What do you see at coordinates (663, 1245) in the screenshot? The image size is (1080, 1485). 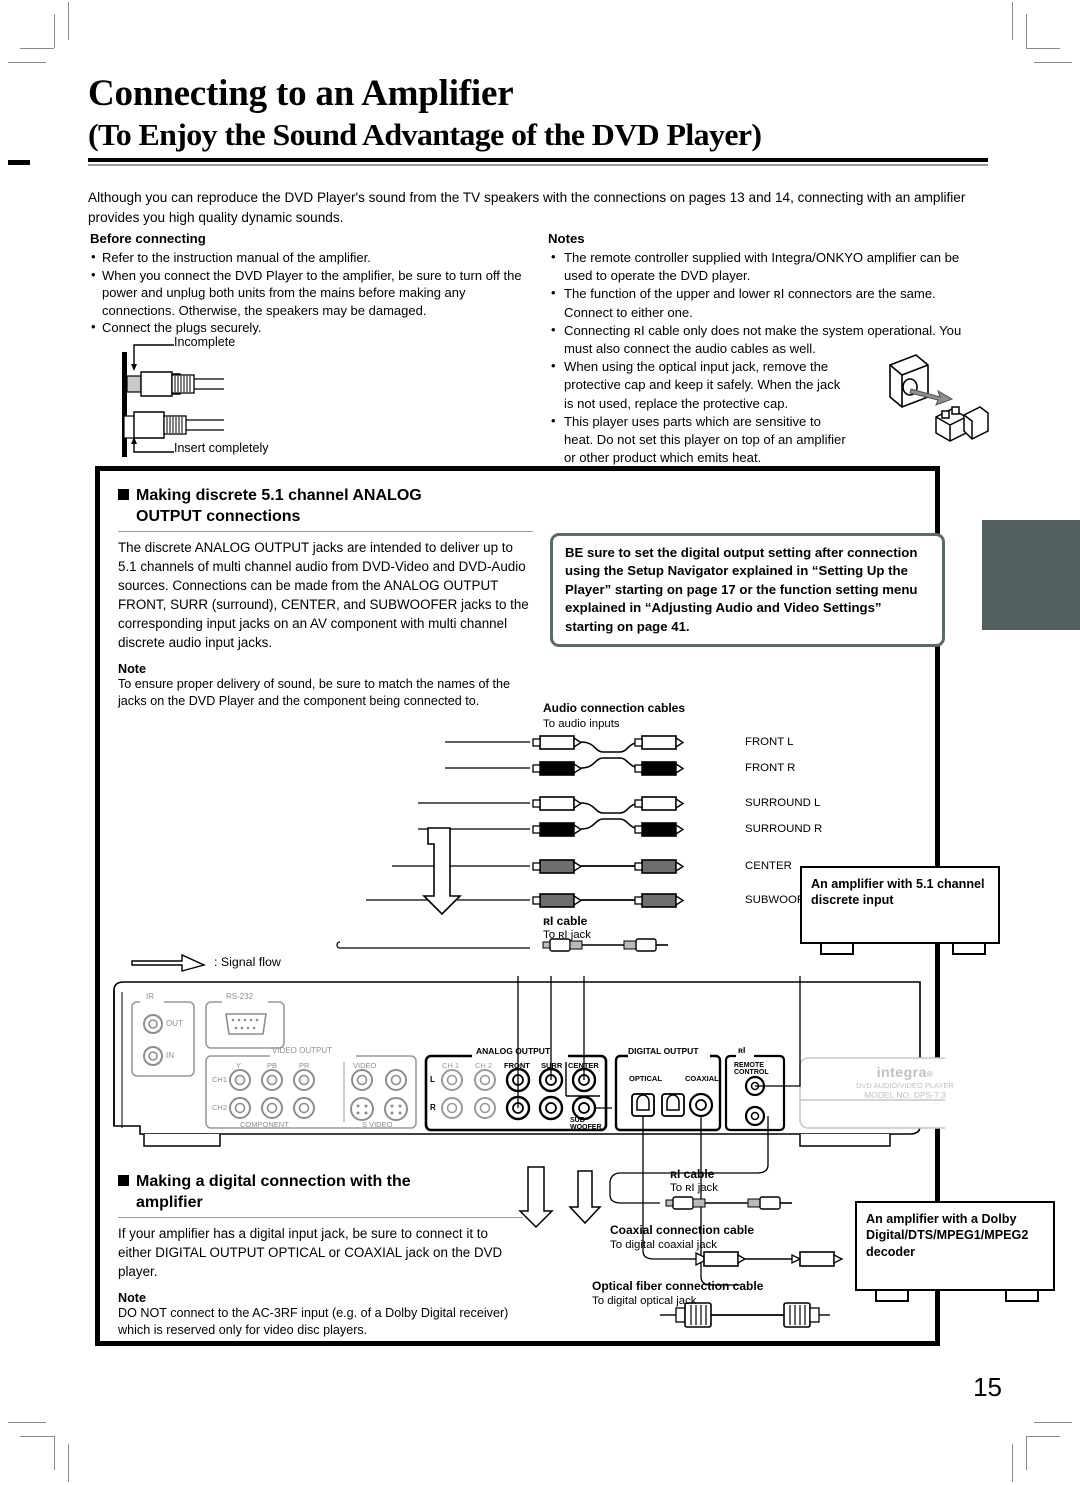 I see `coax-cable-sub: To digital coaxial jack` at bounding box center [663, 1245].